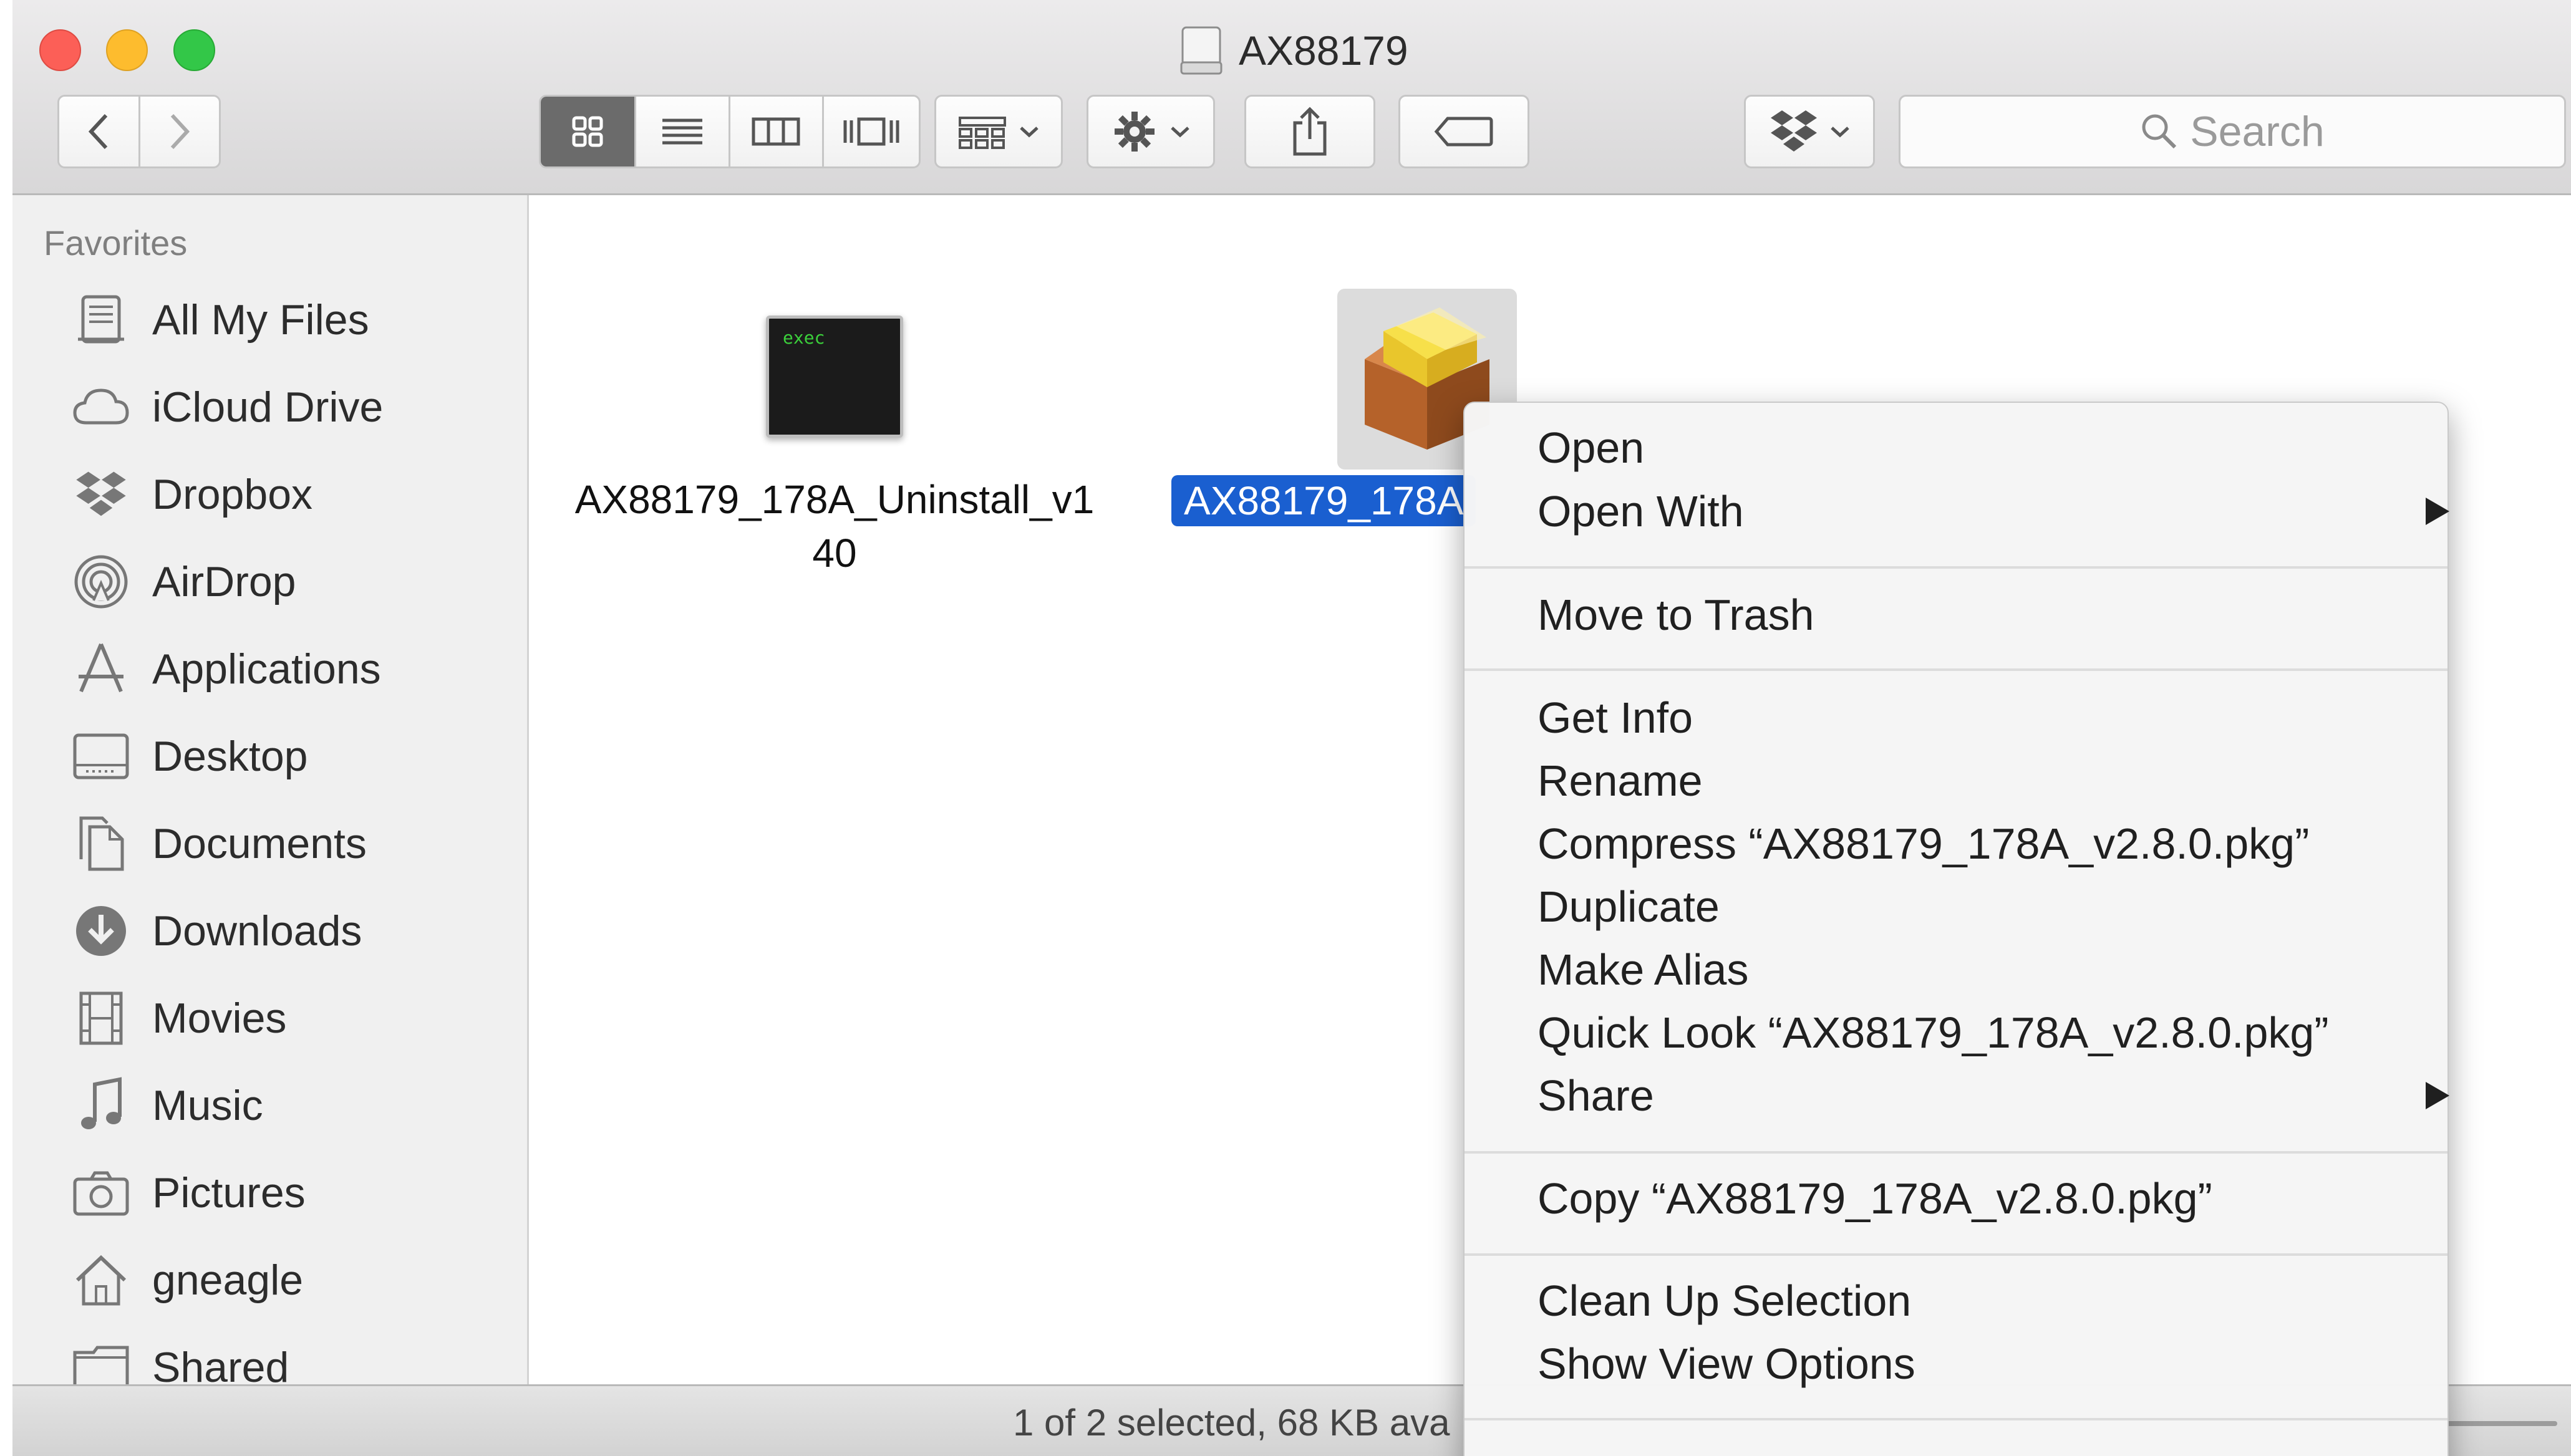 The width and height of the screenshot is (2571, 1456). What do you see at coordinates (101, 582) in the screenshot?
I see `airdrop-icon` at bounding box center [101, 582].